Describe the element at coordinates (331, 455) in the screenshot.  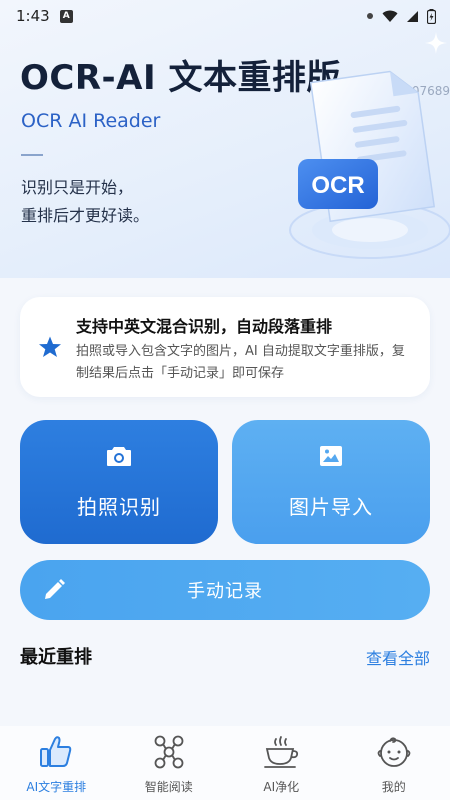
I see `image-icon` at that location.